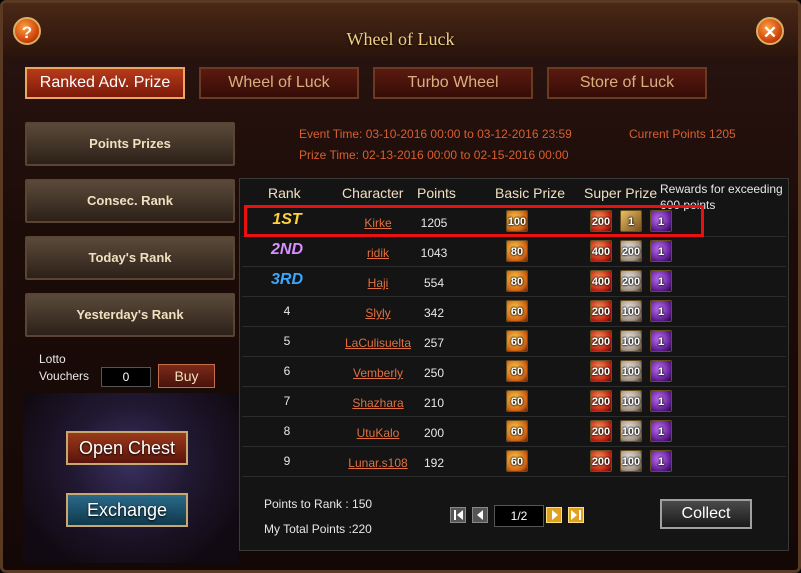 The height and width of the screenshot is (573, 801). Describe the element at coordinates (434, 373) in the screenshot. I see `points-cell: 250` at that location.